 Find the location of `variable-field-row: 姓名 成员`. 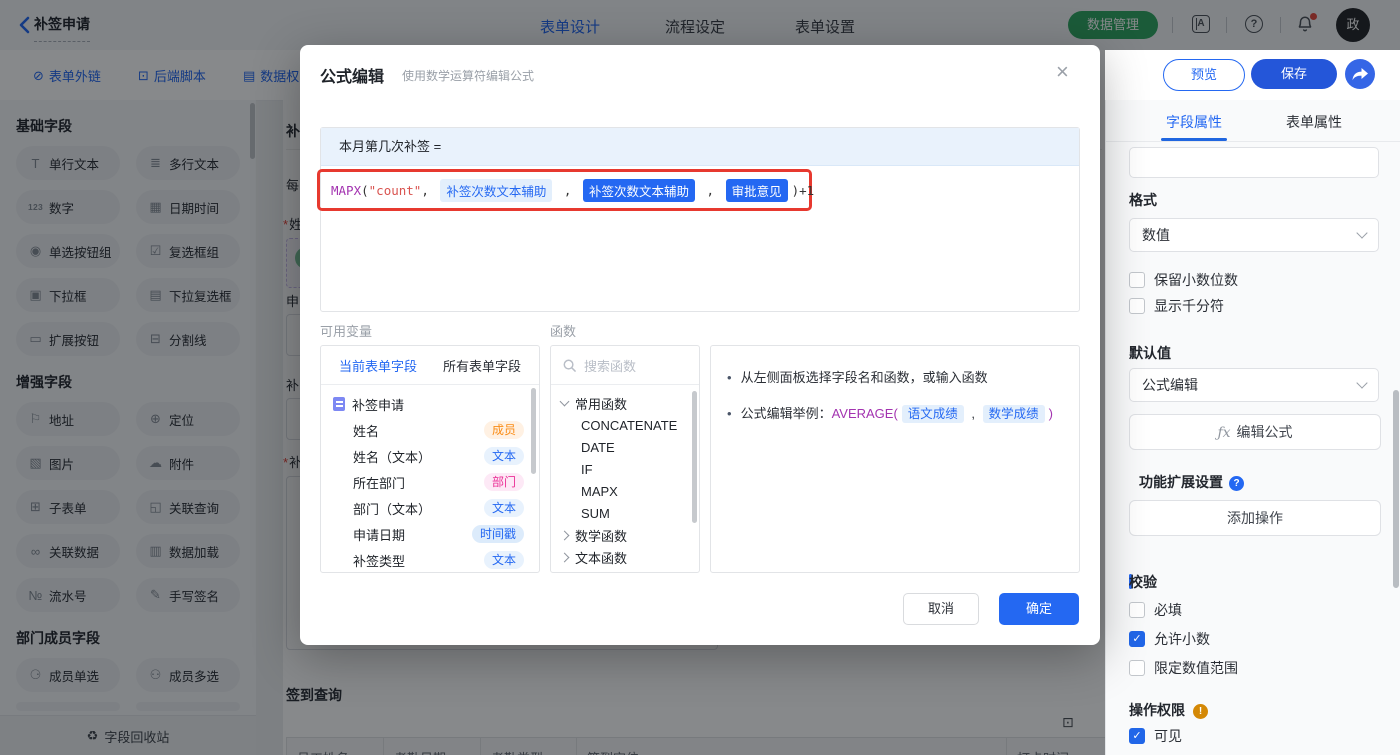

variable-field-row: 姓名 成员 is located at coordinates (430, 430).